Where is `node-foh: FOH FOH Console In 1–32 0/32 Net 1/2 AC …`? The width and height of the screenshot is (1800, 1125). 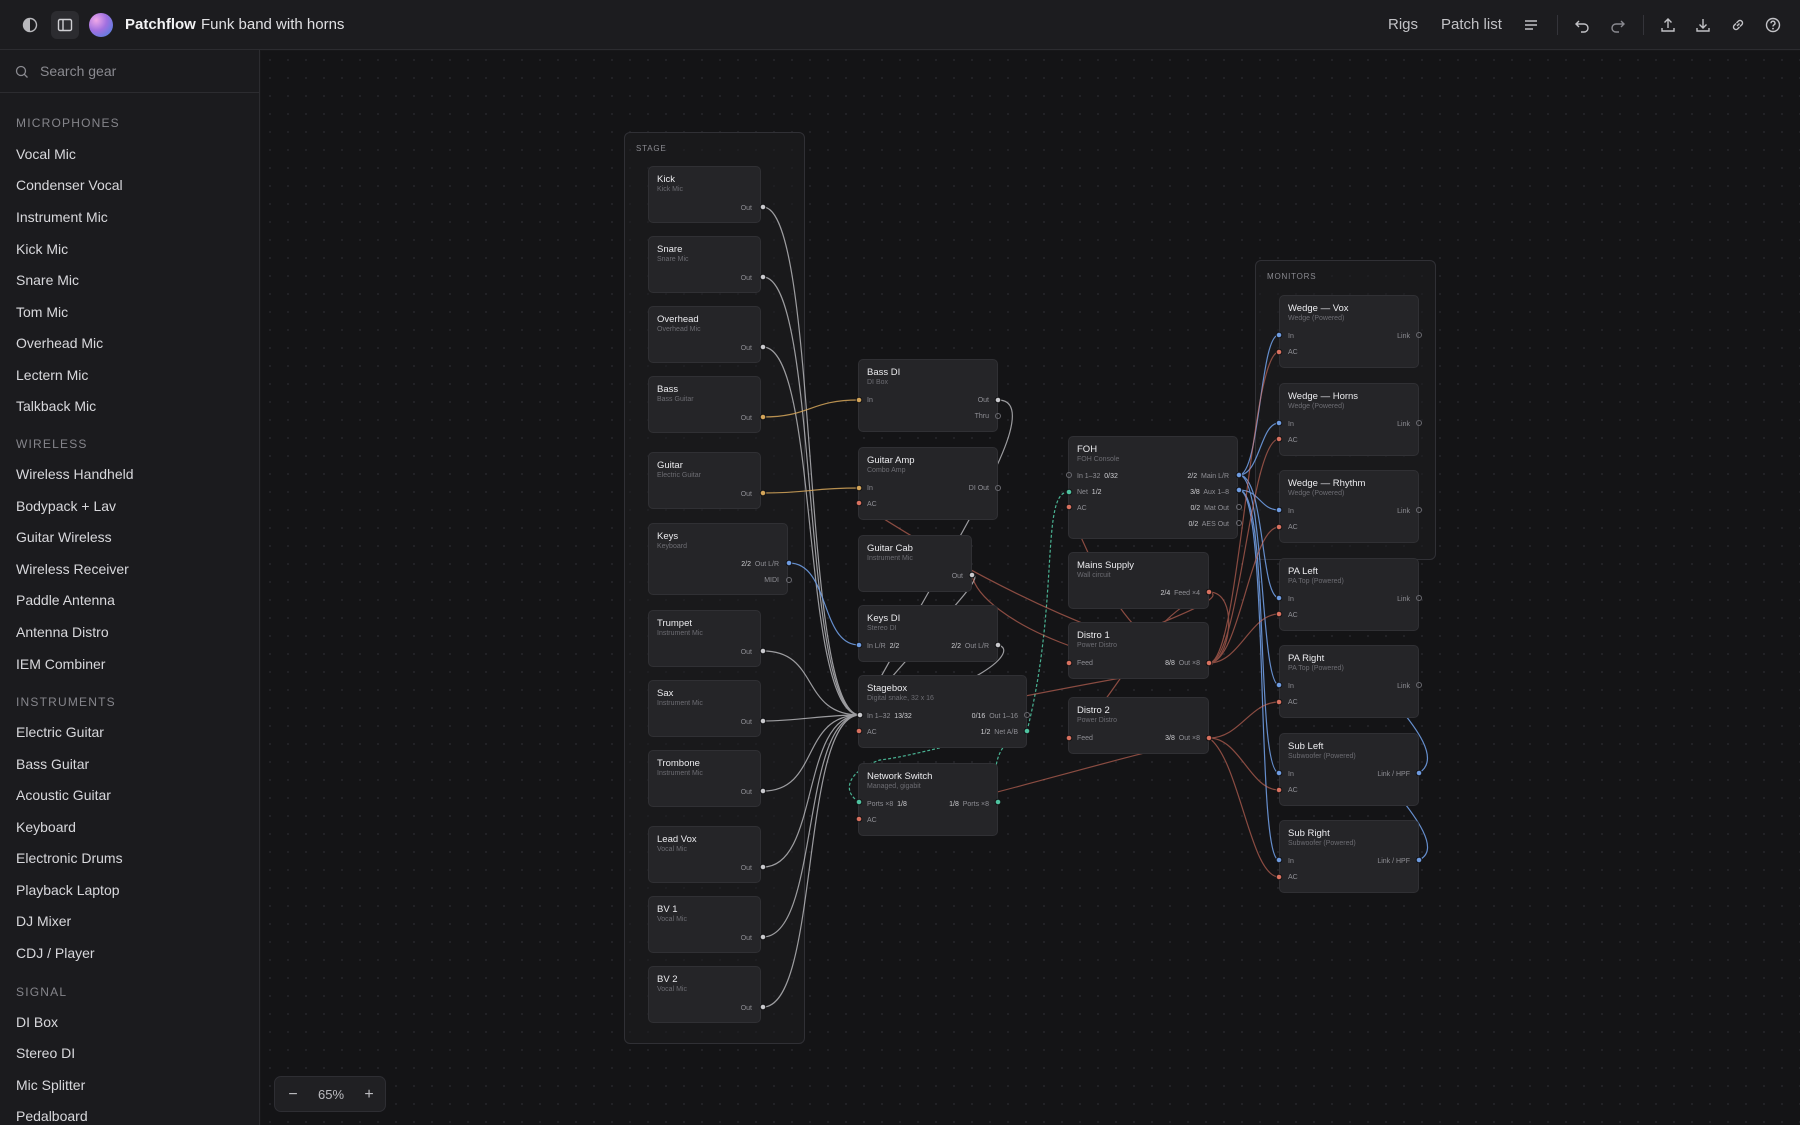 node-foh: FOH FOH Console In 1–32 0/32 Net 1/2 AC … is located at coordinates (1153, 487).